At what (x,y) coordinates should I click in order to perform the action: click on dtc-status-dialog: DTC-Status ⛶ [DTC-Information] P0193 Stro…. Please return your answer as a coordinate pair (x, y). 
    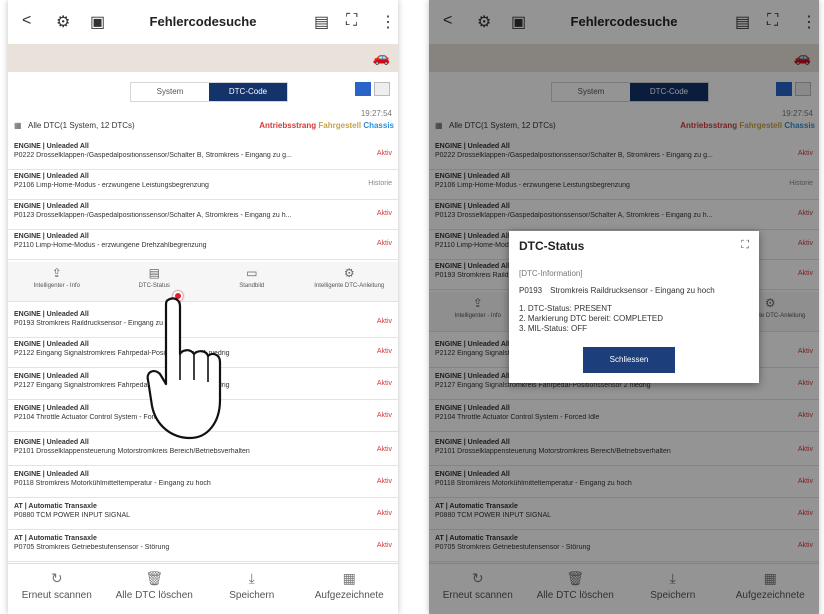
    Looking at the image, I should click on (634, 307).